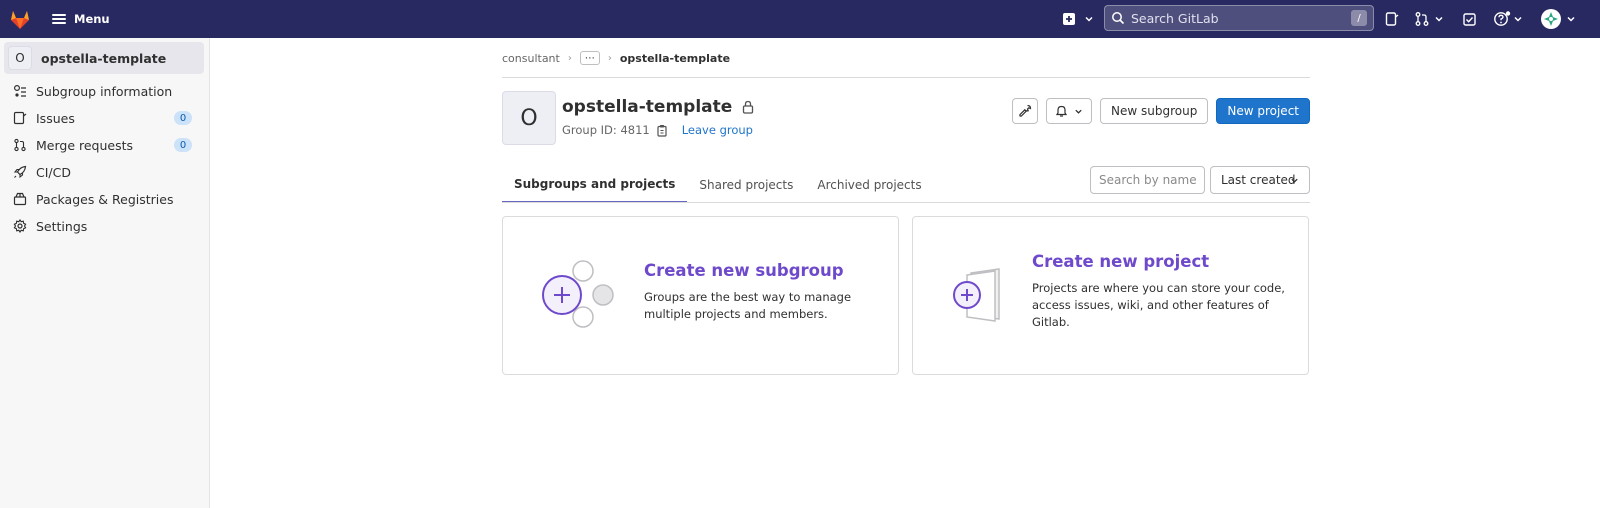  Describe the element at coordinates (53, 172) in the screenshot. I see `sidebar-item-label: CI/CD` at that location.